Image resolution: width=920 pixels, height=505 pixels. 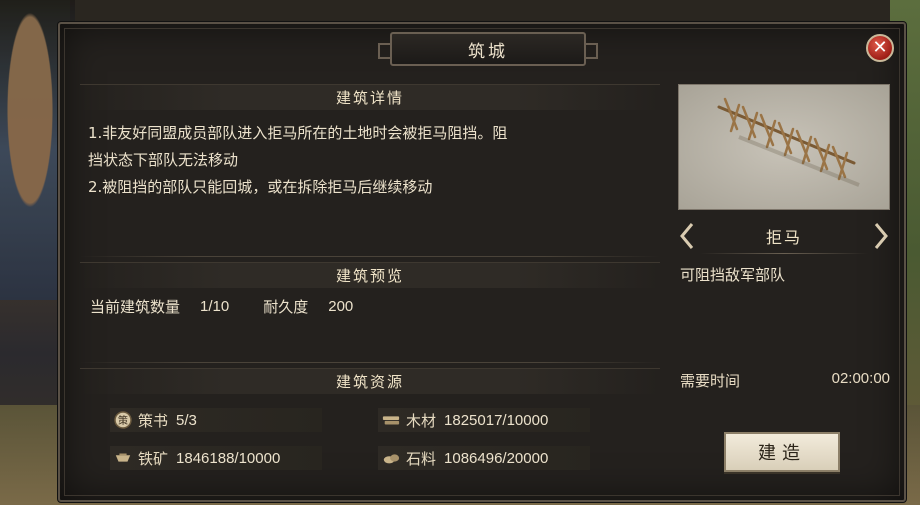 What do you see at coordinates (215, 306) in the screenshot?
I see `building-count-value: 1/10` at bounding box center [215, 306].